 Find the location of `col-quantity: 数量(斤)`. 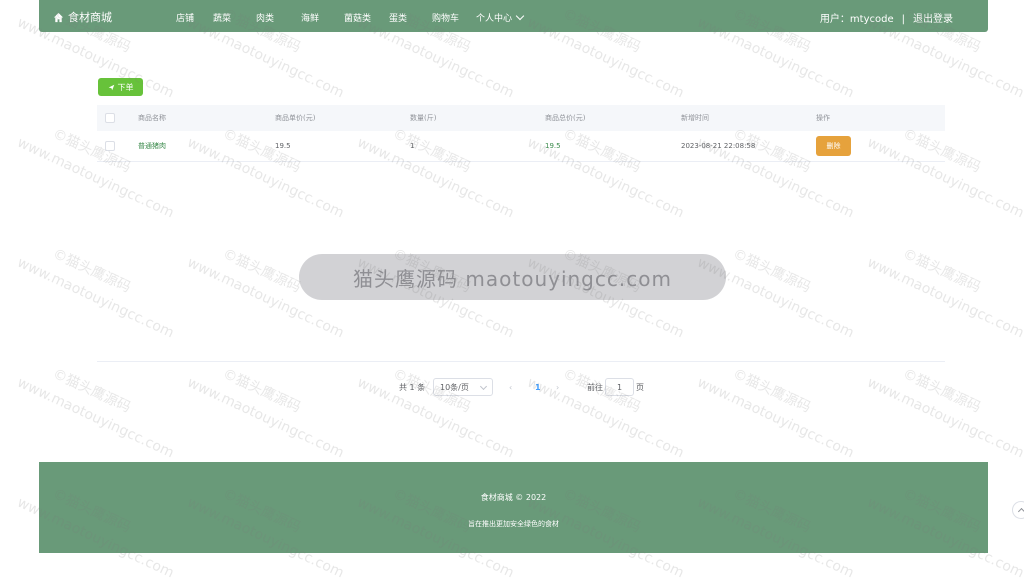

col-quantity: 数量(斤) is located at coordinates (423, 118).